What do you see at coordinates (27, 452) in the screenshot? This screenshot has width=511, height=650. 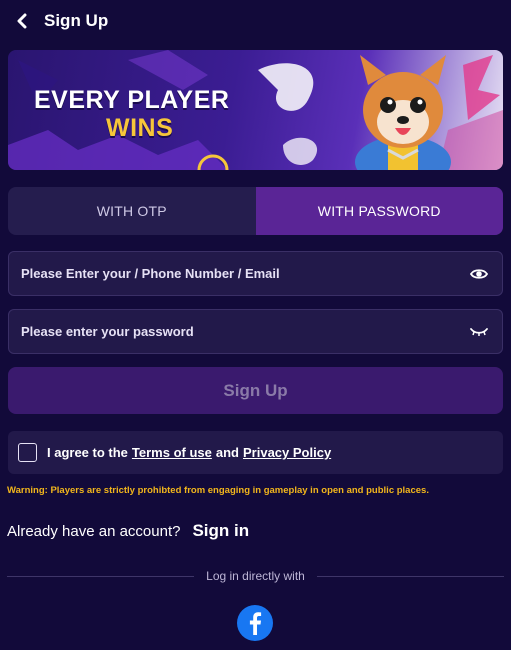 I see `agree-checkbox` at bounding box center [27, 452].